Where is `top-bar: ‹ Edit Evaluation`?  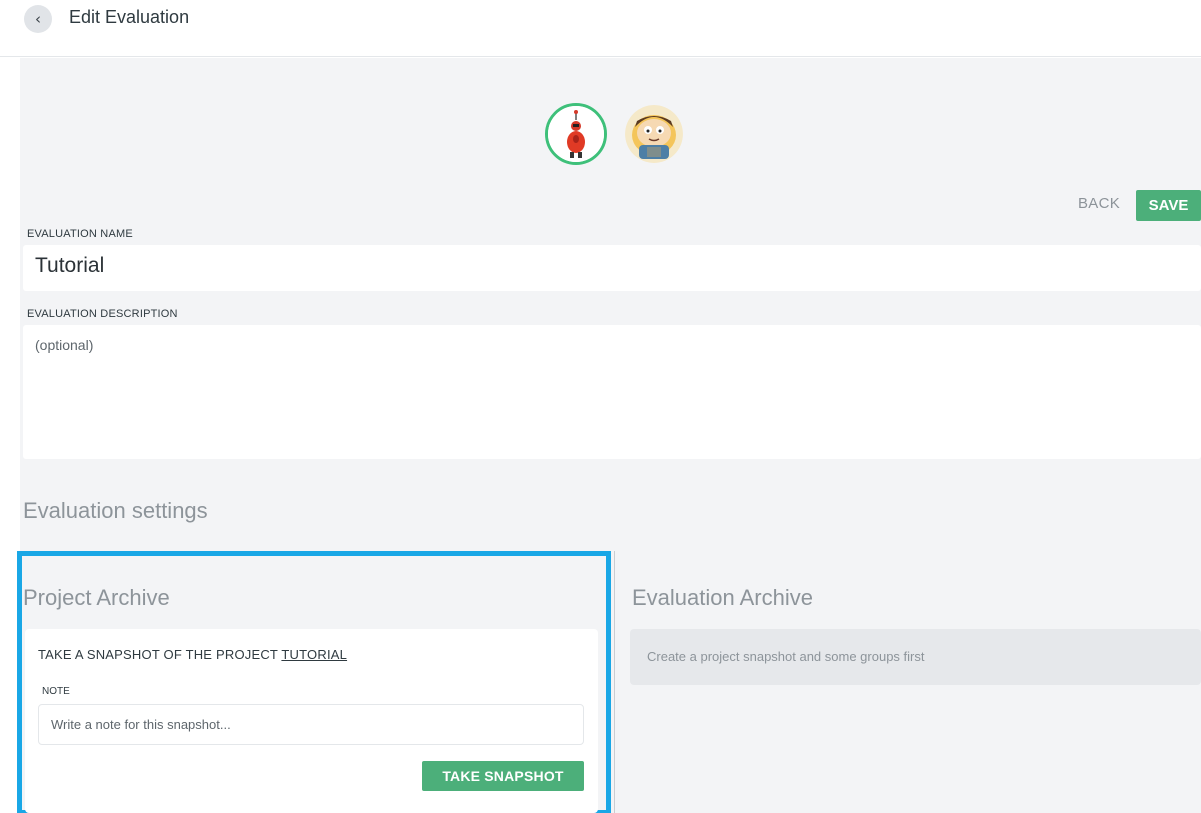 top-bar: ‹ Edit Evaluation is located at coordinates (600, 28).